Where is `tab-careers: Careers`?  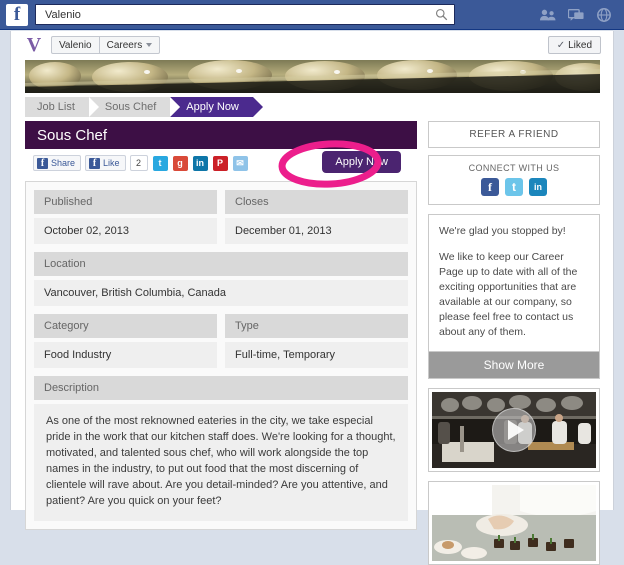 tab-careers: Careers is located at coordinates (129, 45).